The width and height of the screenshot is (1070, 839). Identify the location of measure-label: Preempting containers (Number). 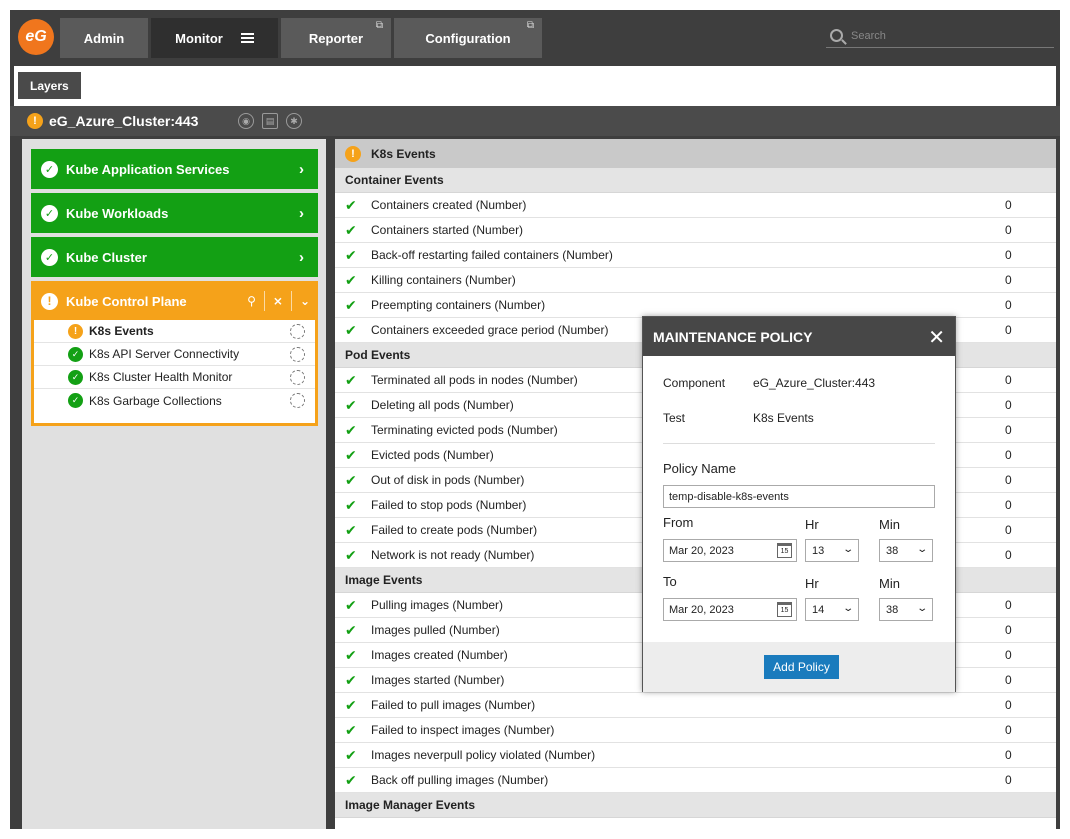
(458, 305).